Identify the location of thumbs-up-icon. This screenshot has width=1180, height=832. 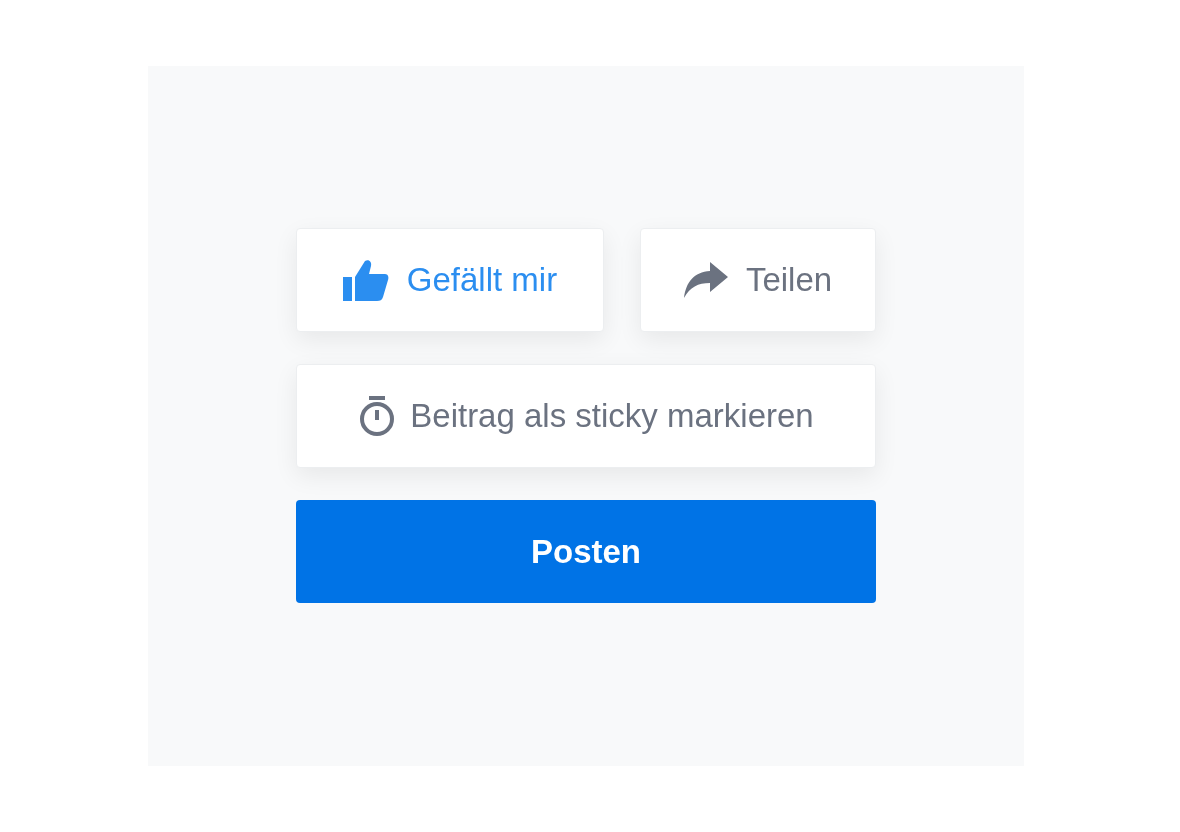
(365, 280).